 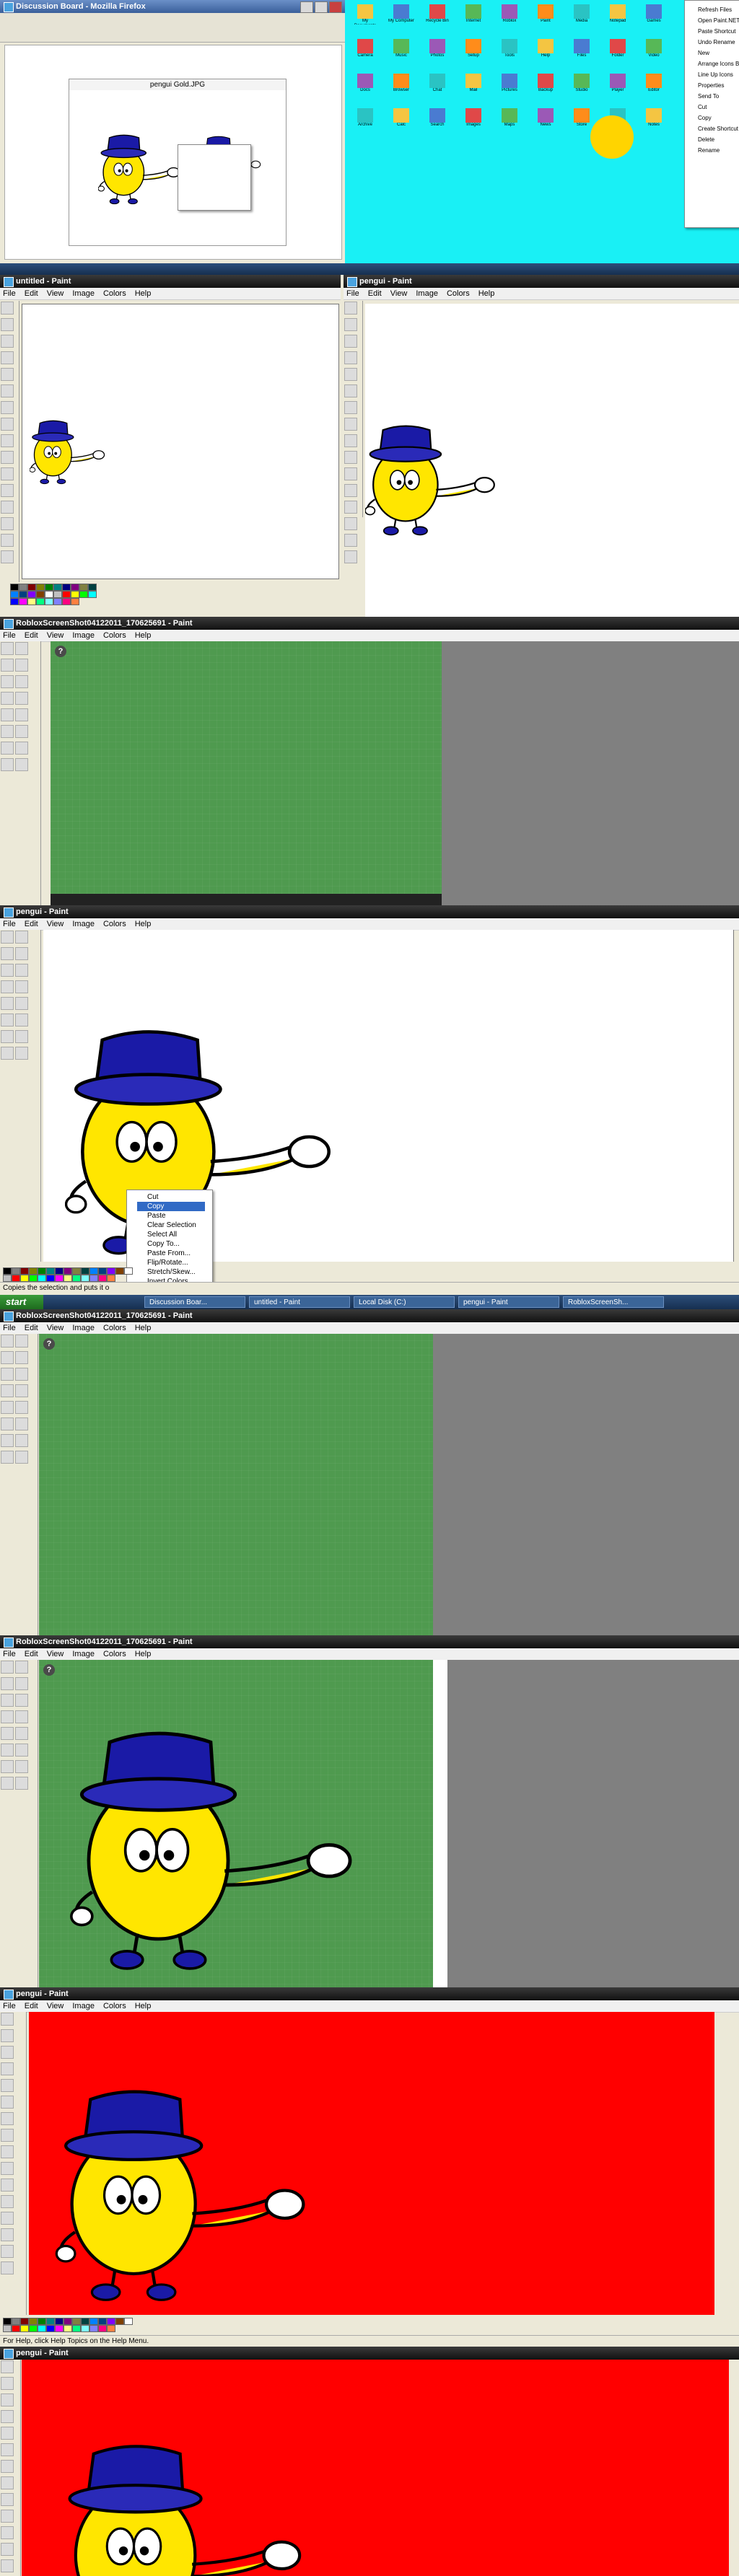 I want to click on menu-item-file: File, so click(x=10, y=635).